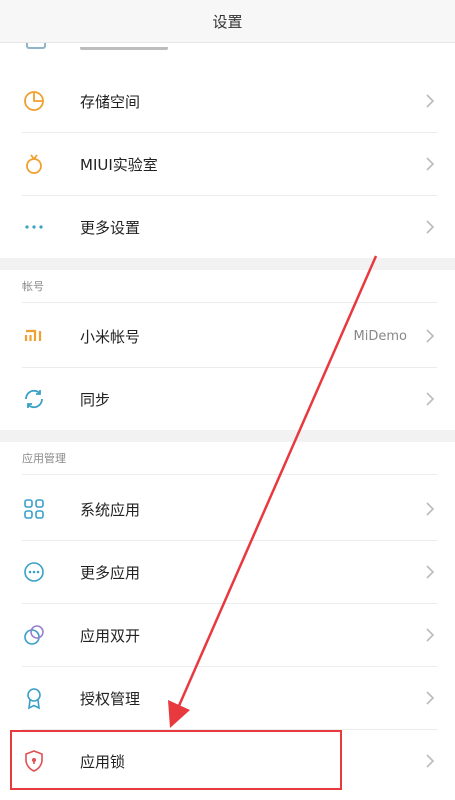 The height and width of the screenshot is (800, 455). Describe the element at coordinates (34, 572) in the screenshot. I see `more-circle-icon` at that location.